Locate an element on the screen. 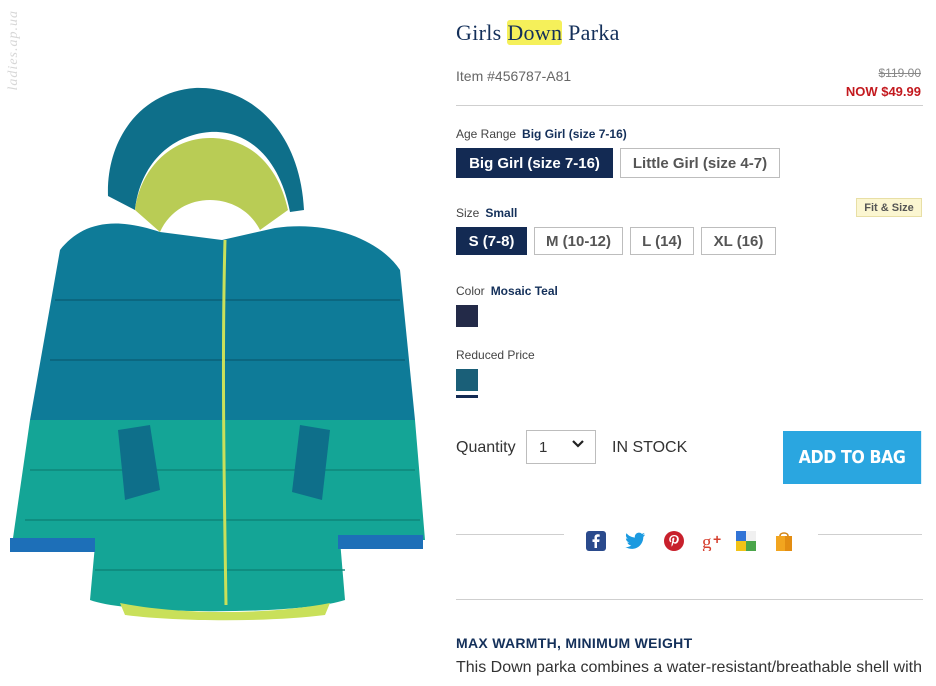  share-icons: g + is located at coordinates (690, 543).